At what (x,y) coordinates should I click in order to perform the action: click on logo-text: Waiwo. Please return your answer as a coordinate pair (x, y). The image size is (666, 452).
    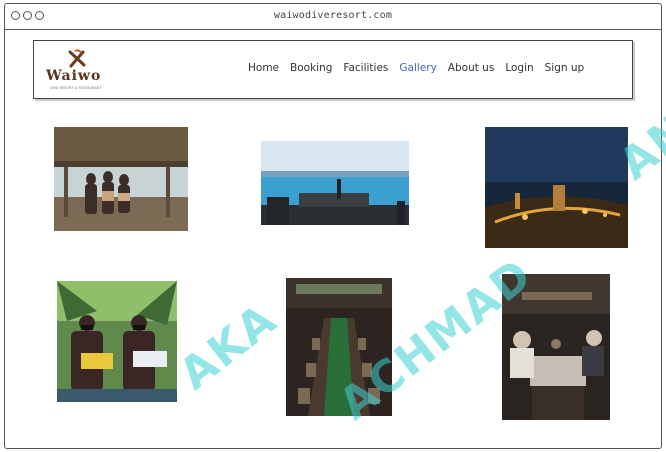
    Looking at the image, I should click on (74, 76).